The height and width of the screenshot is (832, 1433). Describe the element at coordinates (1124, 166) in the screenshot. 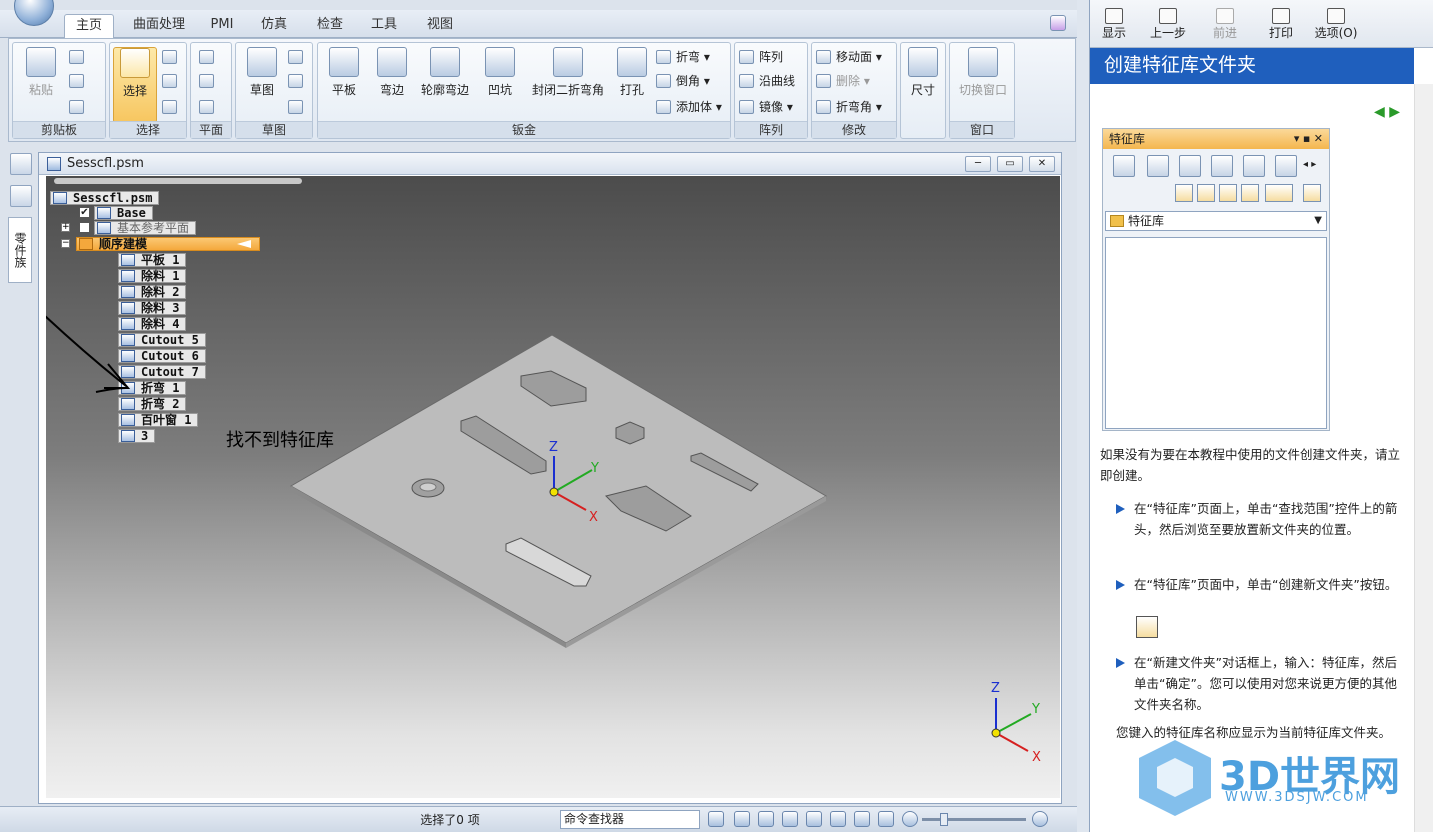

I see `feature-library-tab-icon` at that location.